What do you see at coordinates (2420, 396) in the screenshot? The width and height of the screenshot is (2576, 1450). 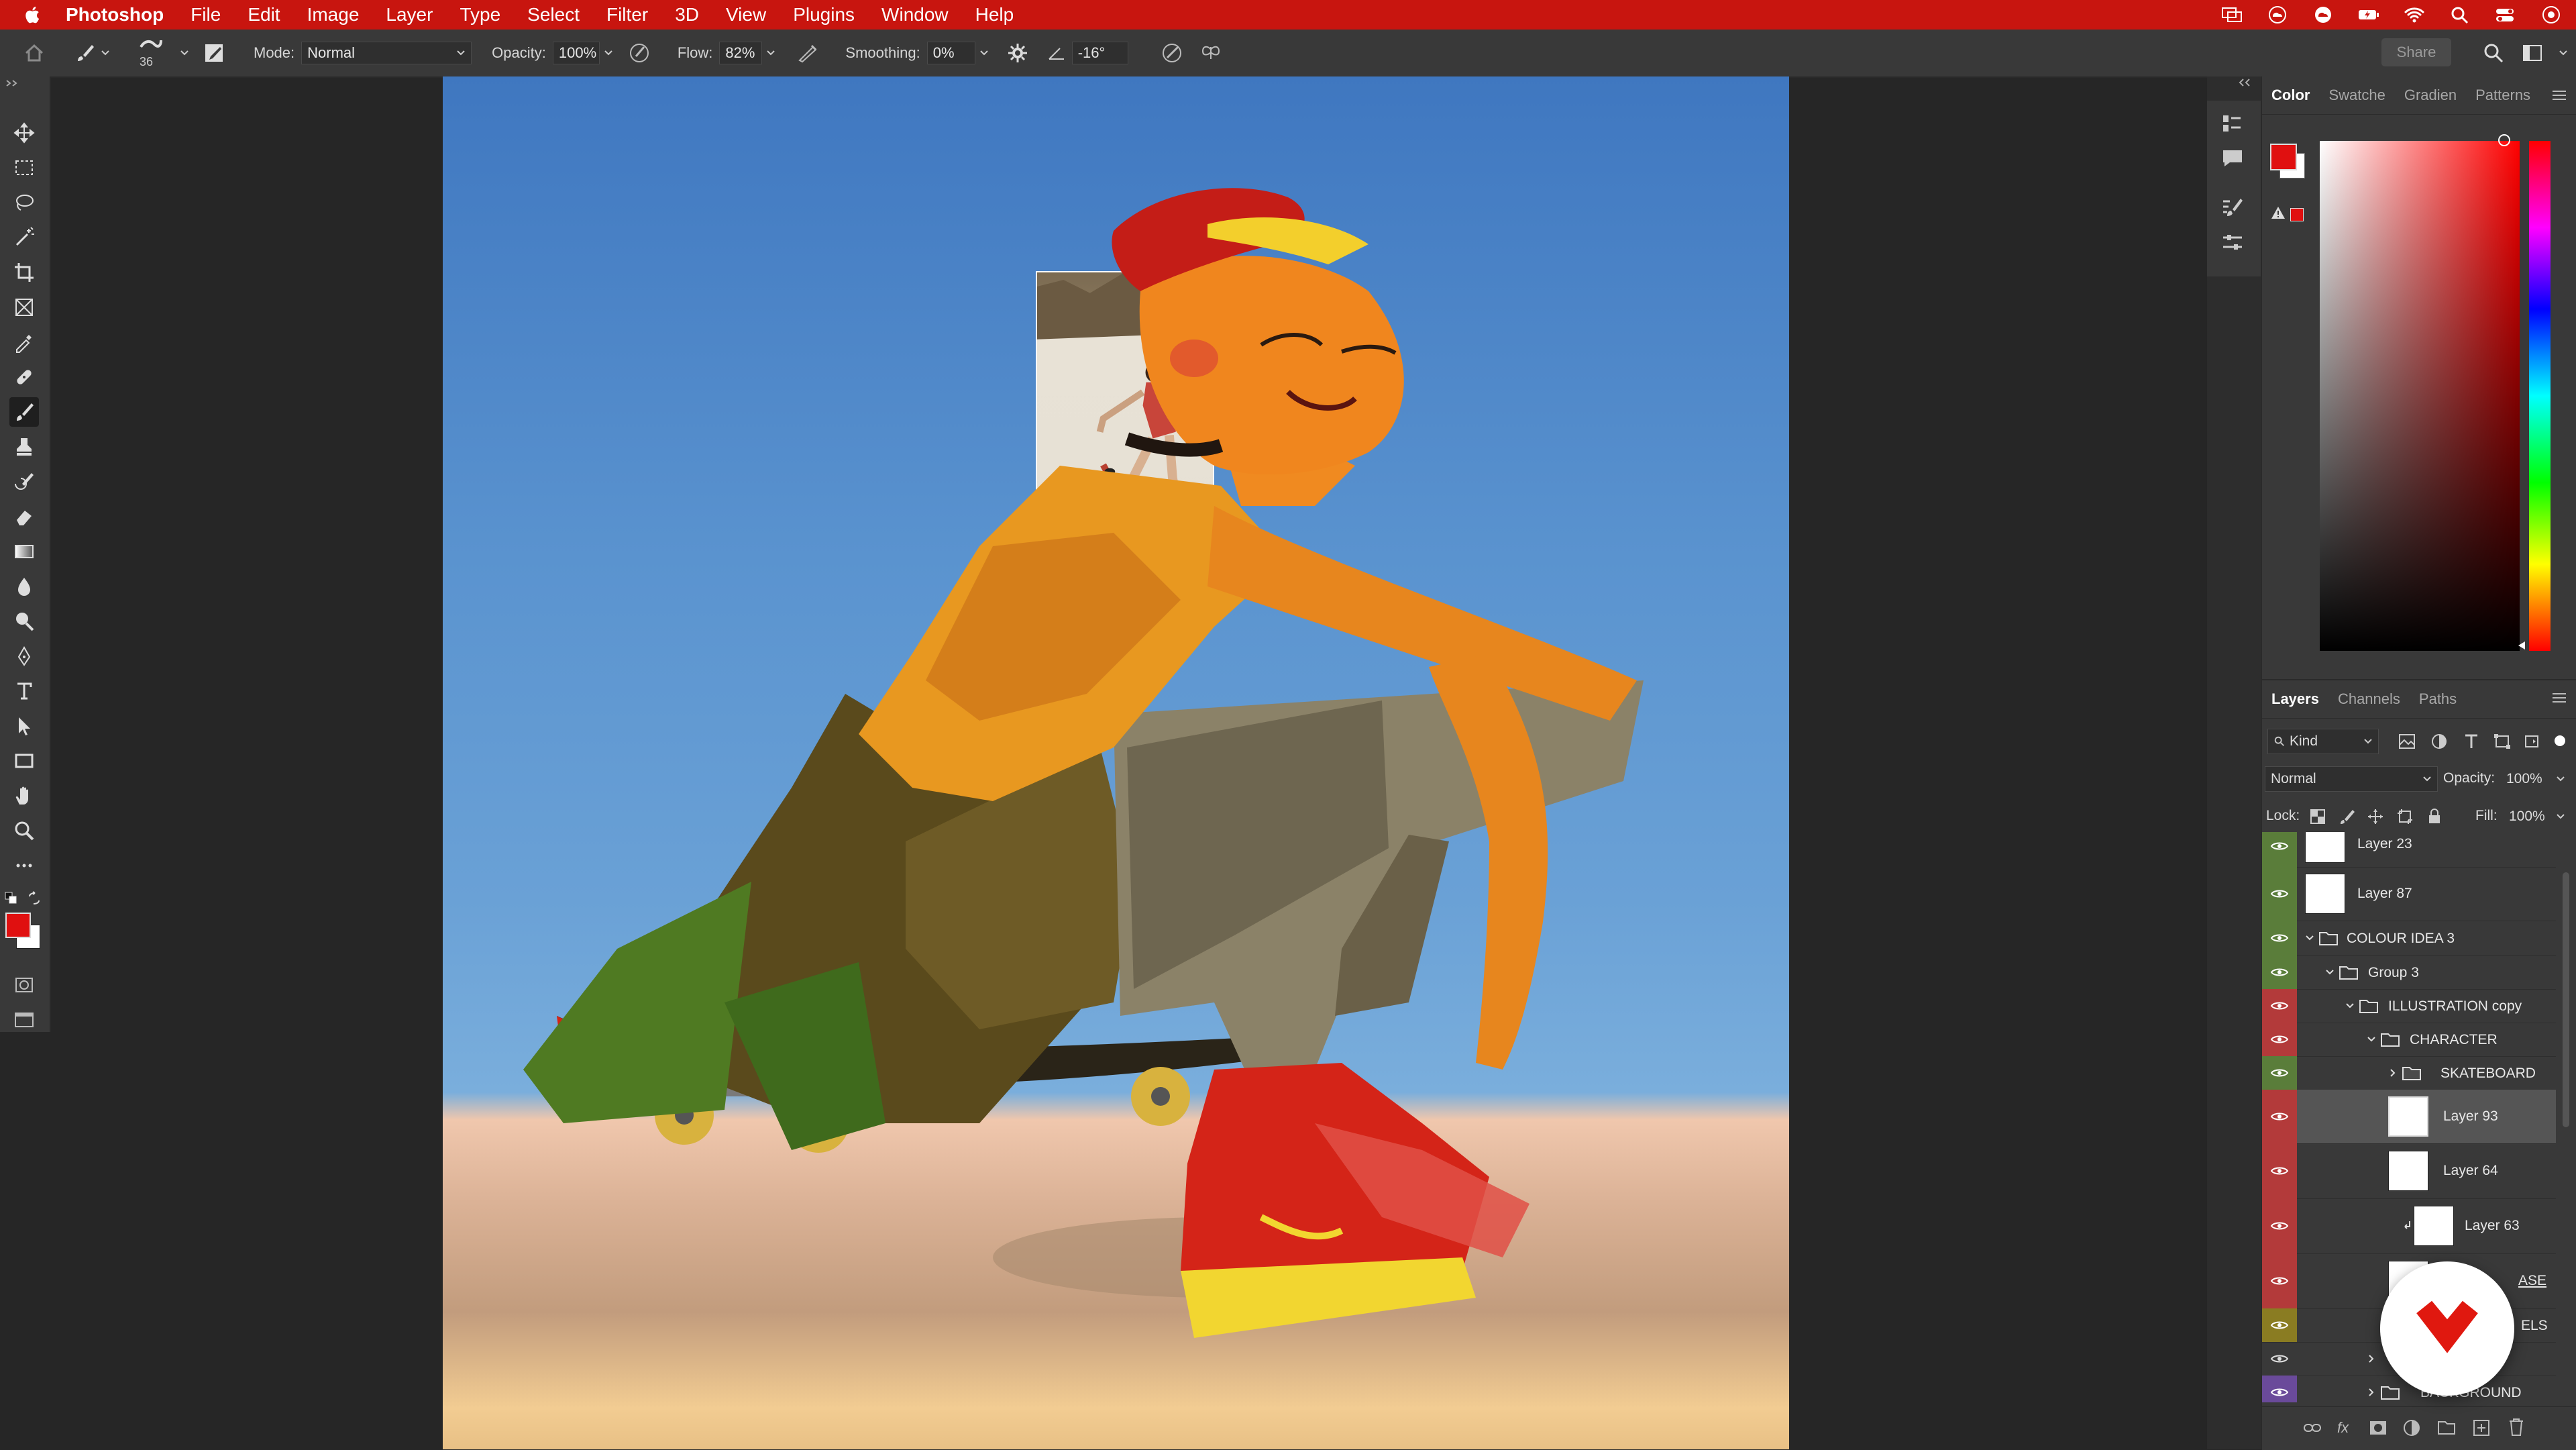 I see `saturation-brightness-field` at bounding box center [2420, 396].